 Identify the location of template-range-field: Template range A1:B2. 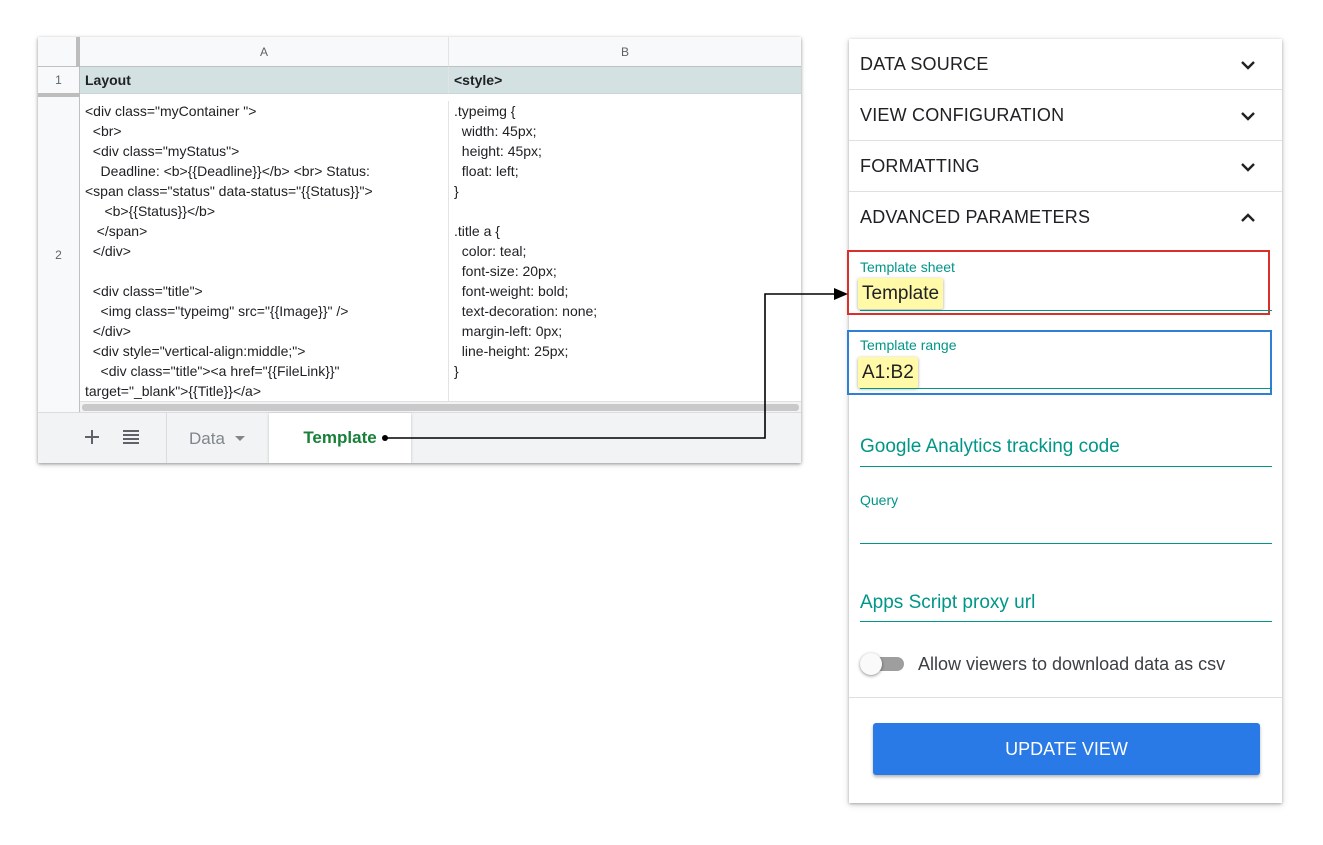
(1065, 363).